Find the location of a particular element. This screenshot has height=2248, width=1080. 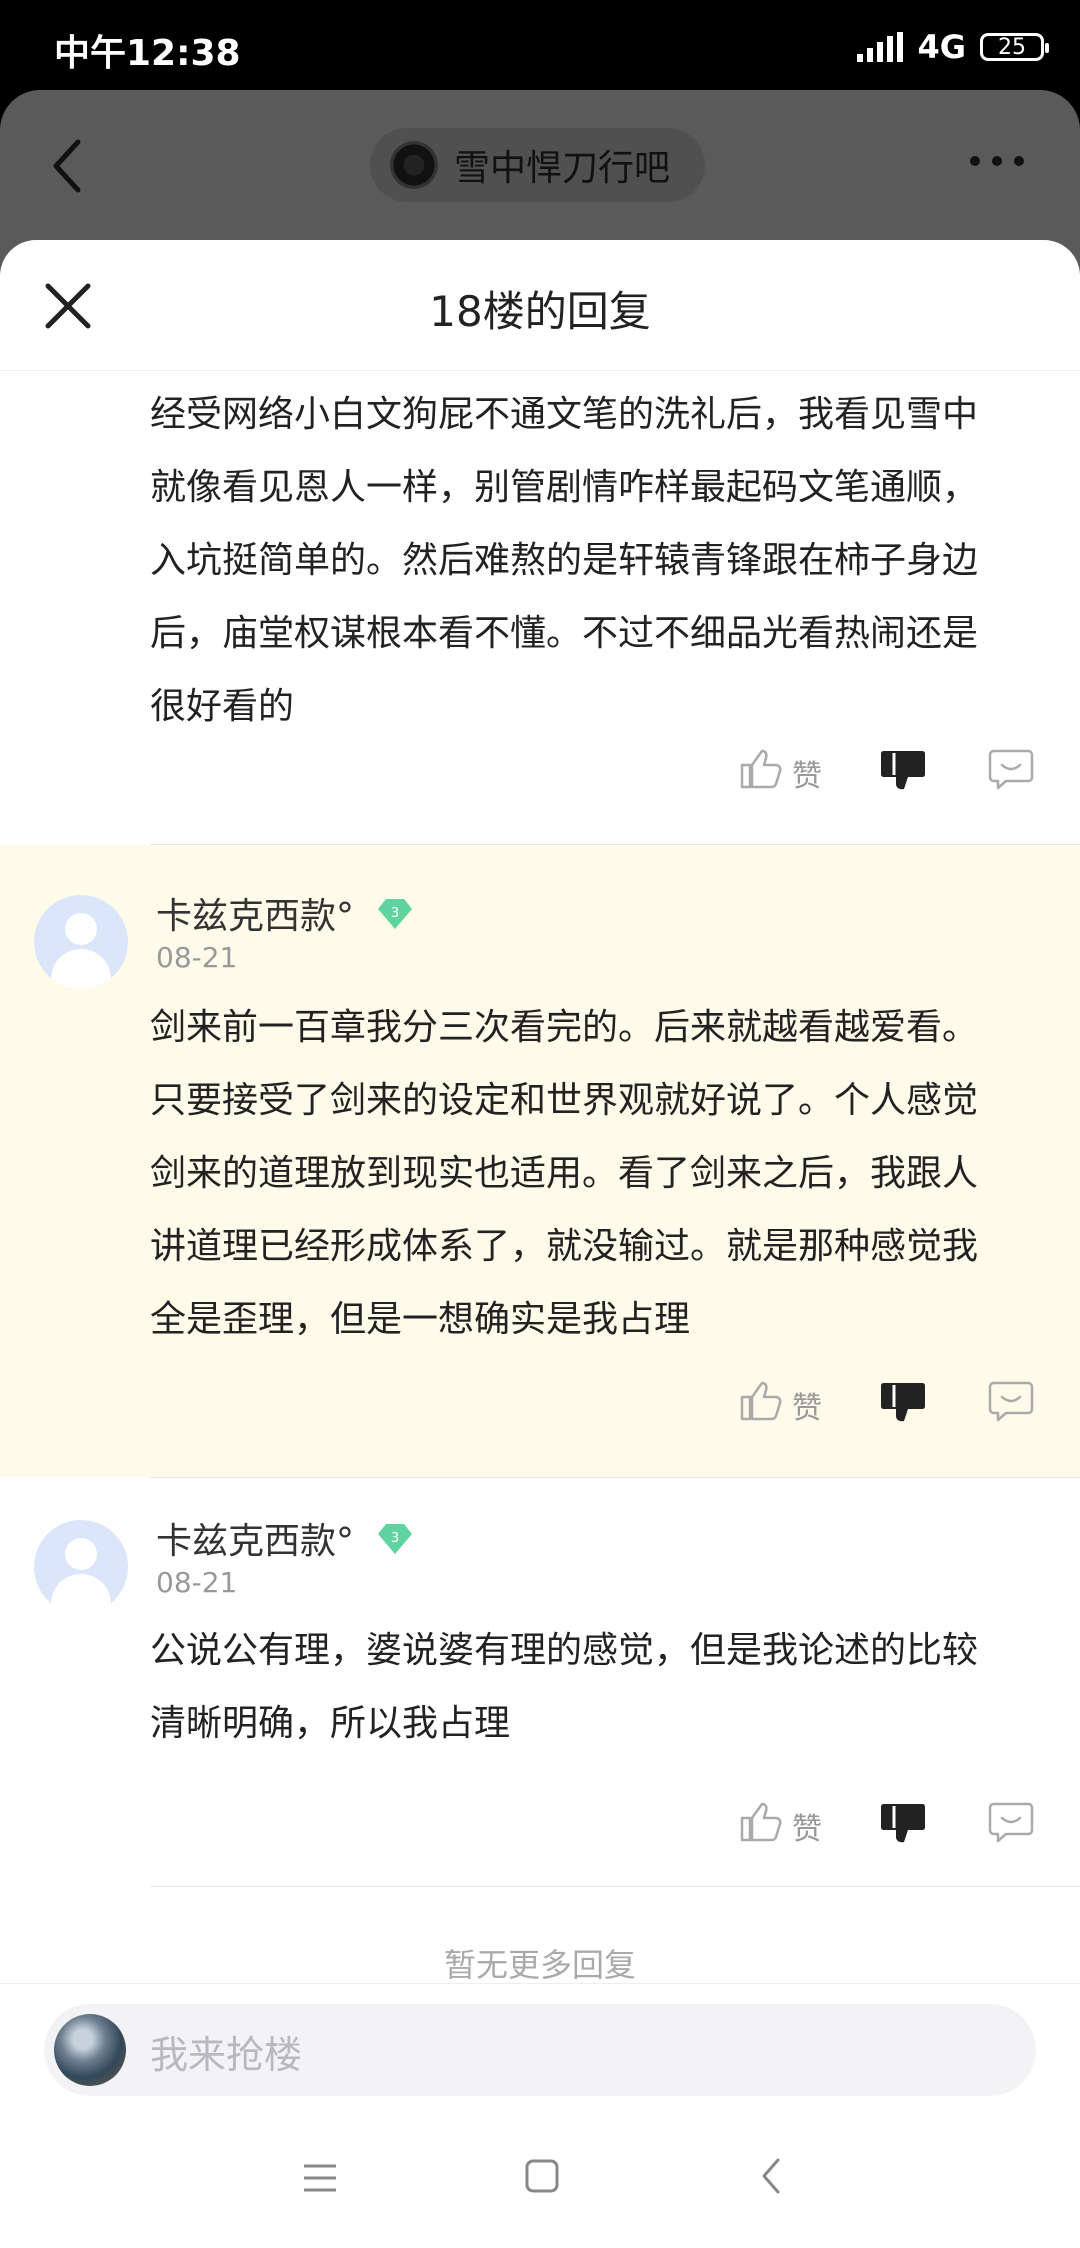

text-line: 剑来的道理放到现实也适用。看了剑来之后，我跟人 is located at coordinates (564, 1173).